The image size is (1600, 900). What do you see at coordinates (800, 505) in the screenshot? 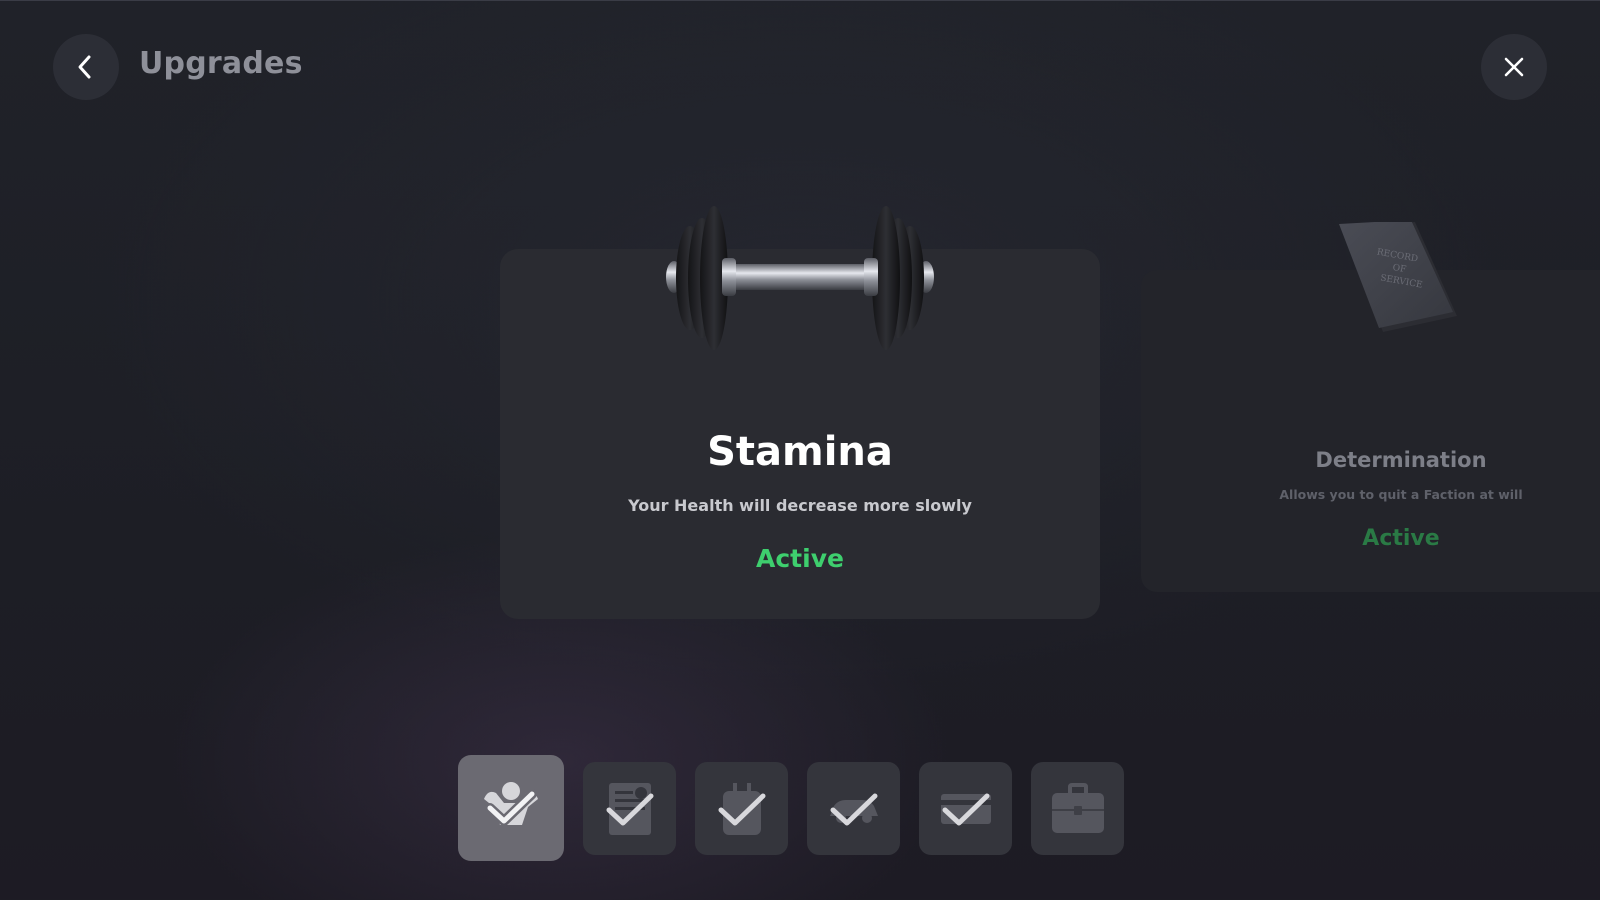
I see `card-description: Your Health will decrease more slowly` at bounding box center [800, 505].